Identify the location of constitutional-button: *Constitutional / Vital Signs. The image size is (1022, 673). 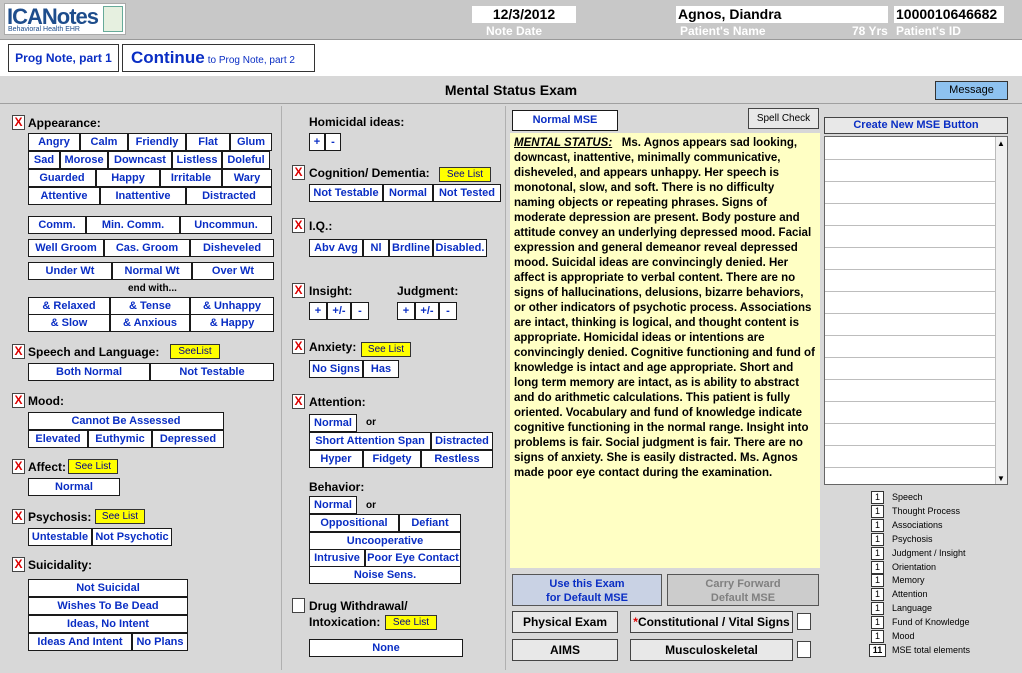
(711, 622).